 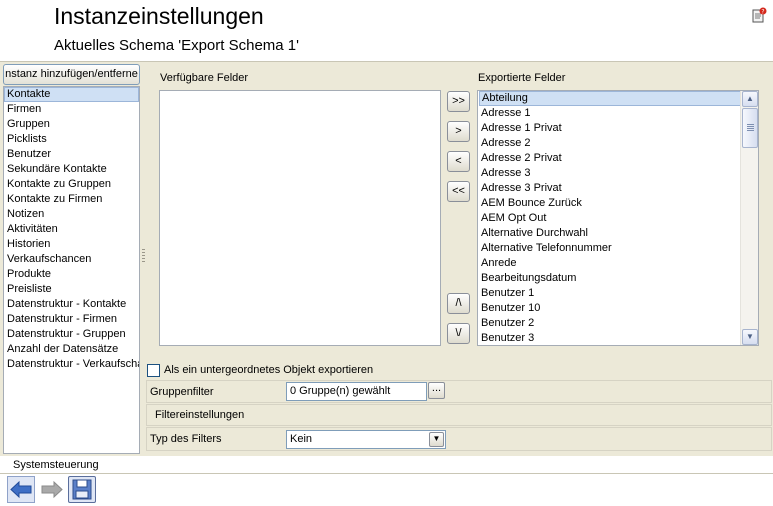 I want to click on exported-field-item: Benutzer 2, so click(x=618, y=323).